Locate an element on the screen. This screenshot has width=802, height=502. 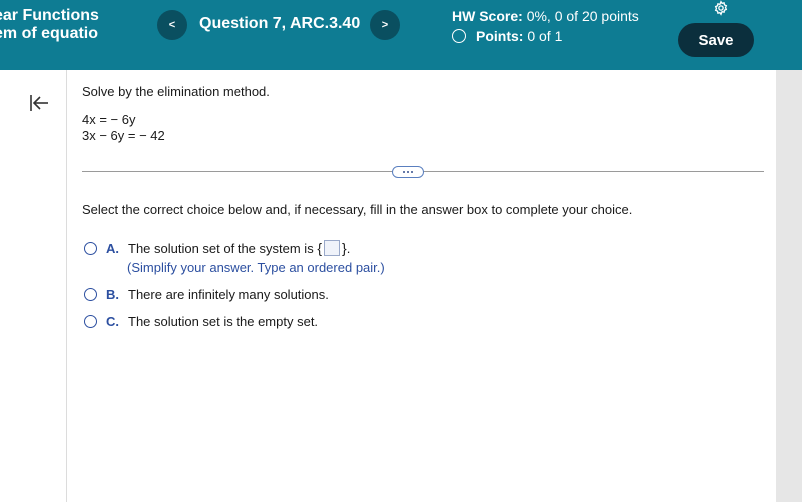
brace-close: } is located at coordinates (344, 248).